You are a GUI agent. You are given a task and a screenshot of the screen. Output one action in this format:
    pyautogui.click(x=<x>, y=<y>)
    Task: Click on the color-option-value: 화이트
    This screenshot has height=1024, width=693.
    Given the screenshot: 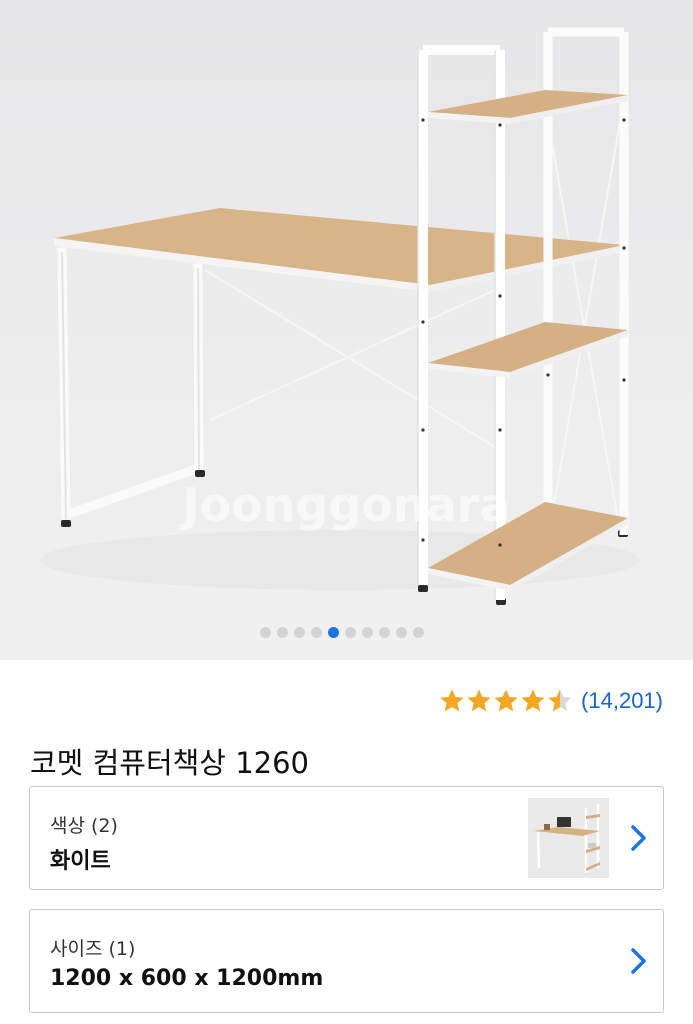 What is the action you would take?
    pyautogui.click(x=80, y=861)
    